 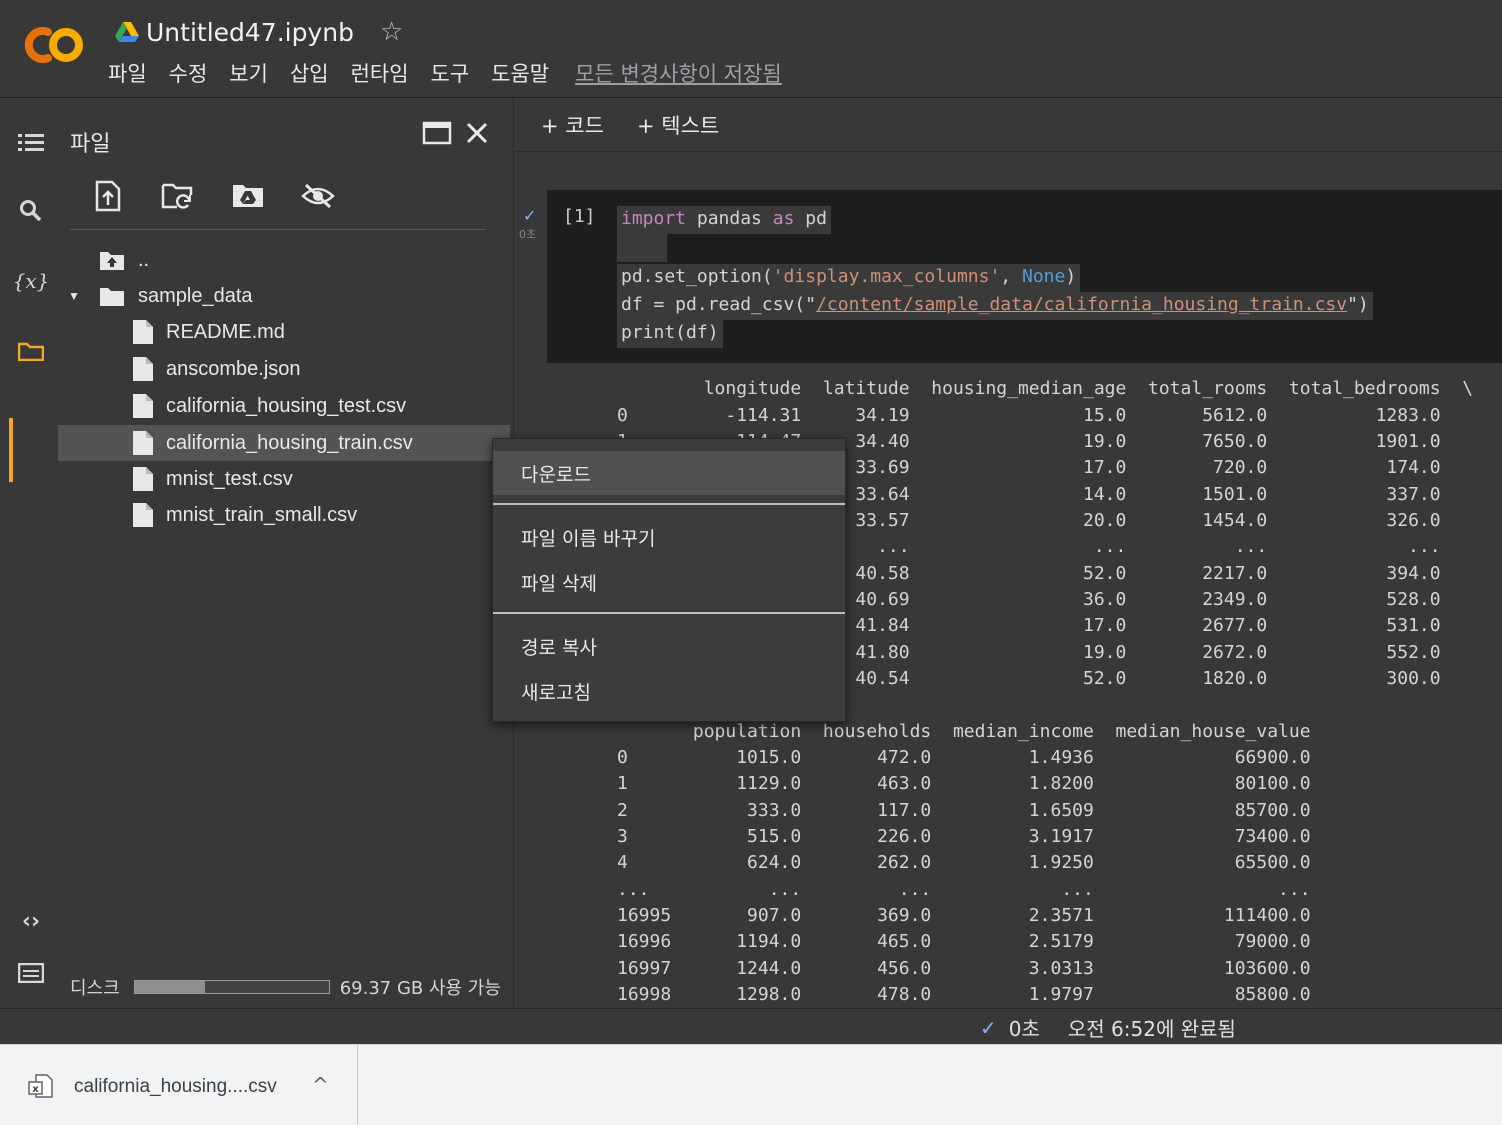 What do you see at coordinates (262, 514) in the screenshot?
I see `file-label: mnist_train_small.csv` at bounding box center [262, 514].